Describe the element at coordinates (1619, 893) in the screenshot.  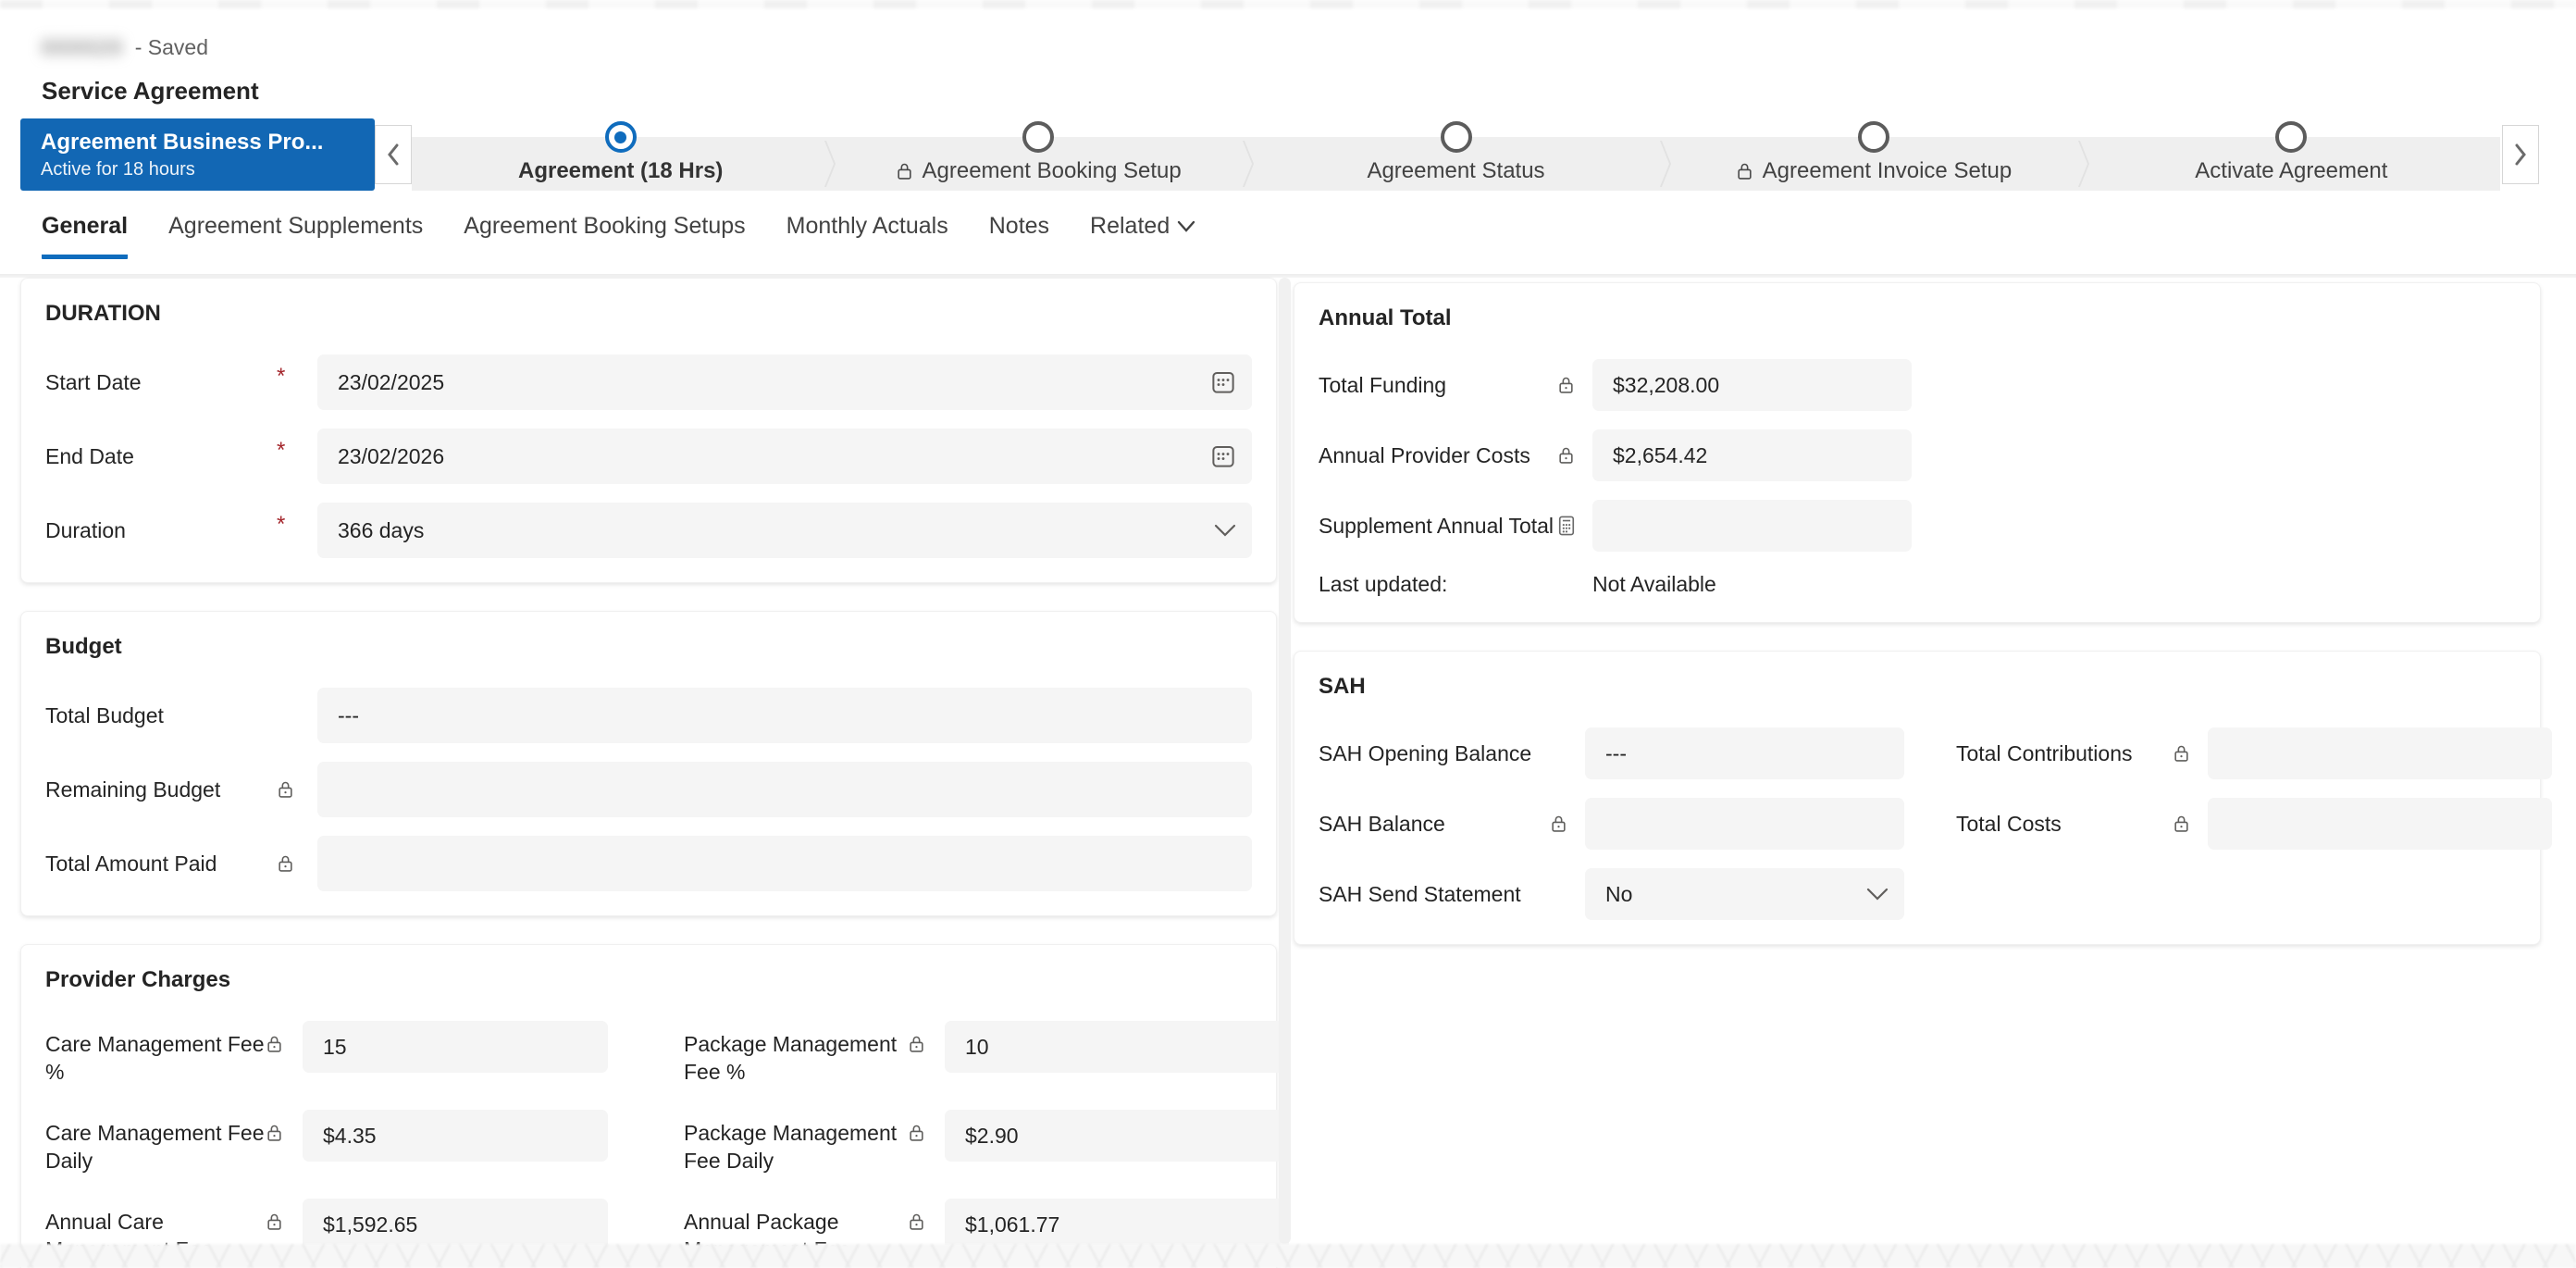
I see `field-value: No` at that location.